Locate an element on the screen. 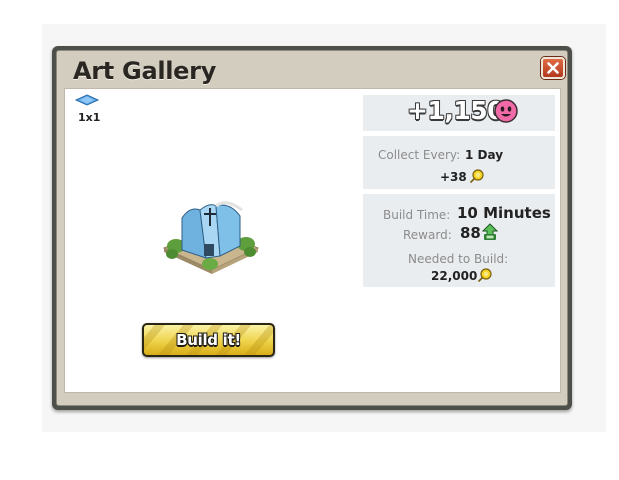 The image size is (619, 480). needed-to-build-value: 22,000 is located at coordinates (454, 276).